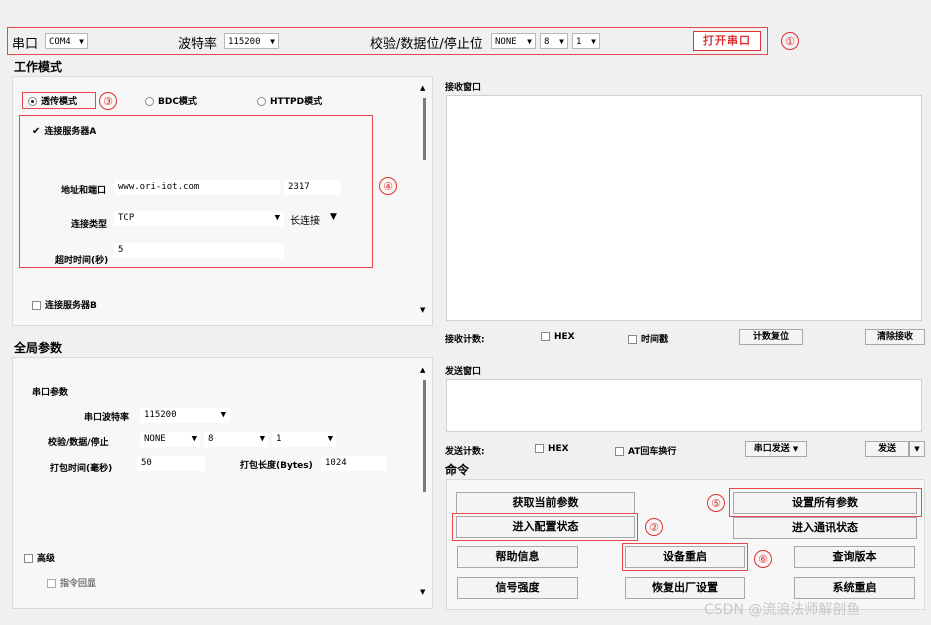  Describe the element at coordinates (38, 67) in the screenshot. I see `workmode-title: 工作模式` at that location.